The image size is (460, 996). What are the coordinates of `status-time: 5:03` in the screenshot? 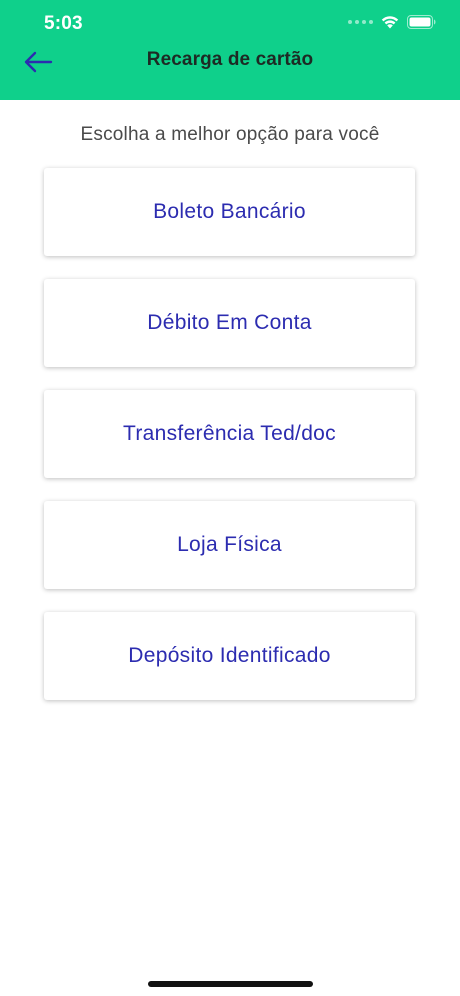 It's located at (63, 23).